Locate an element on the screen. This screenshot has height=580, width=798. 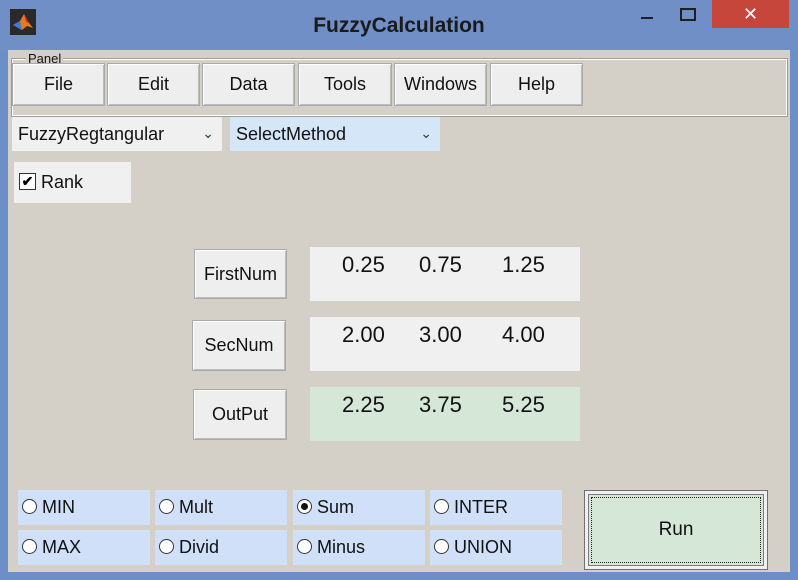
radio-min: MIN is located at coordinates (84, 507).